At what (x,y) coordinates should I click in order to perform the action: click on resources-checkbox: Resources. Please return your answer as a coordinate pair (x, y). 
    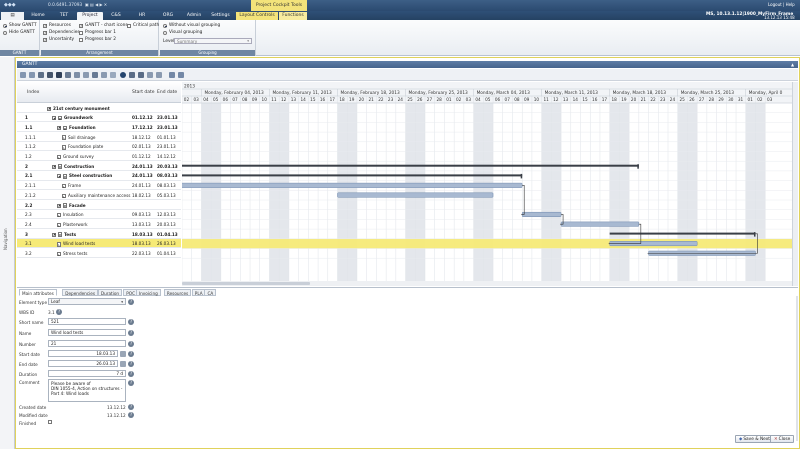
    Looking at the image, I should click on (57, 25).